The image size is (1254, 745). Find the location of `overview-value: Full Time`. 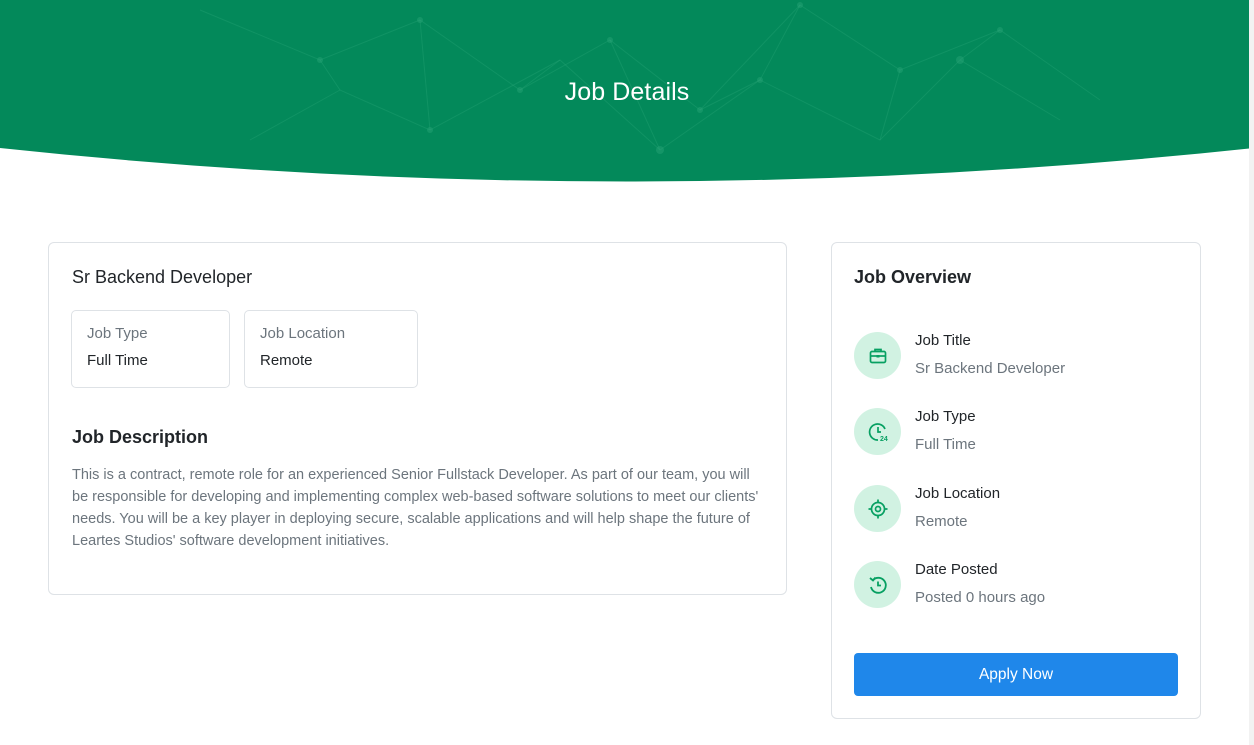

overview-value: Full Time is located at coordinates (945, 444).